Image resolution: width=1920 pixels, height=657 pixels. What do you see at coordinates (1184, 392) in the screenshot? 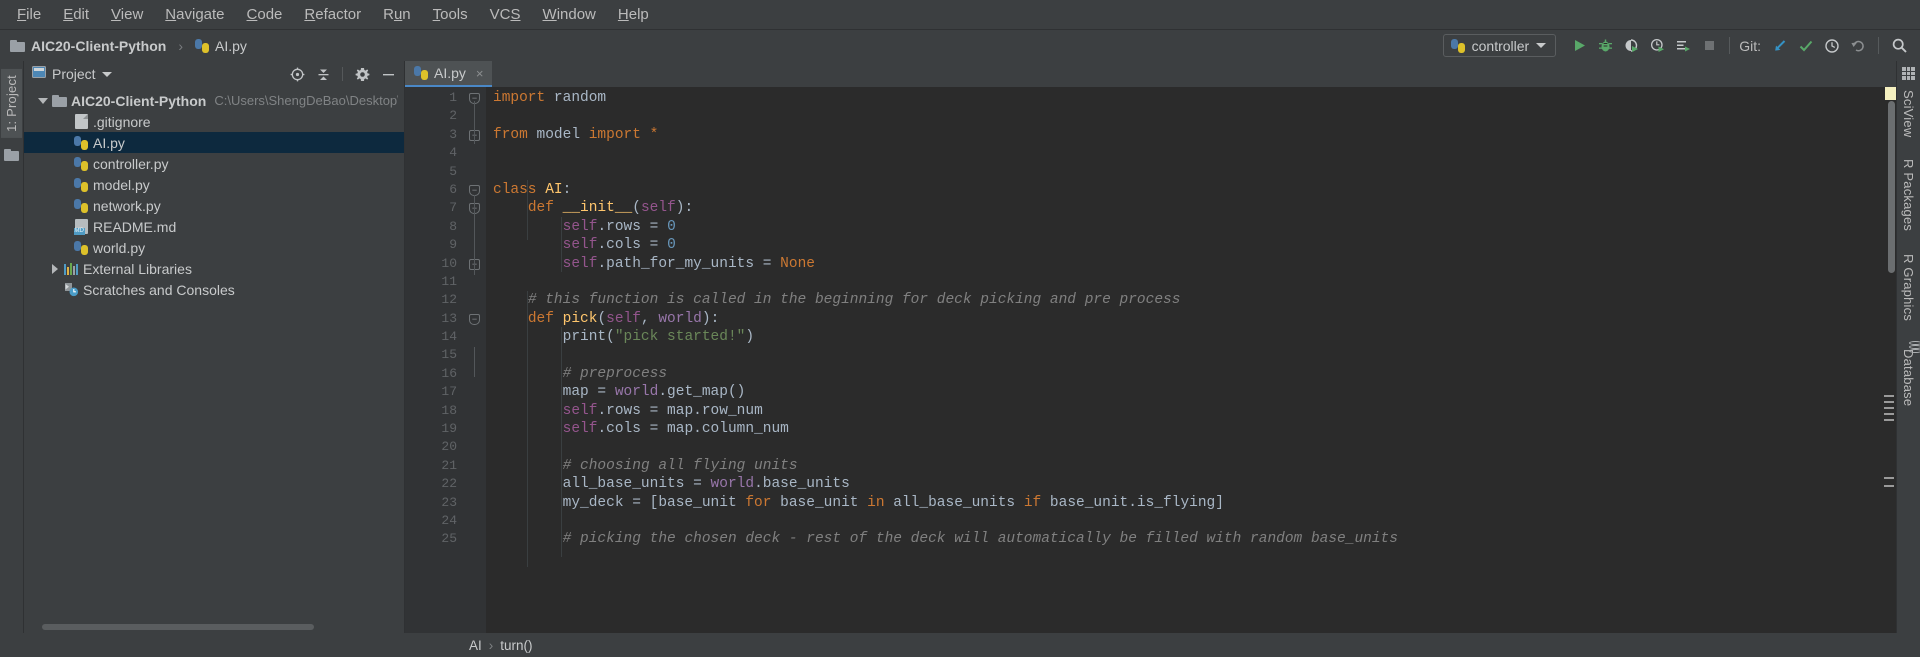
I see `code-line: map = world.get_map()` at bounding box center [1184, 392].